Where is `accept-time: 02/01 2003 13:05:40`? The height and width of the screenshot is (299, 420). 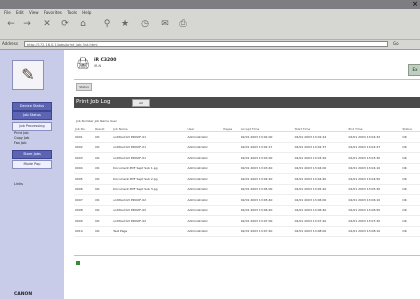
accept-time: 02/01 2003 13:05:40 is located at coordinates (266, 200).